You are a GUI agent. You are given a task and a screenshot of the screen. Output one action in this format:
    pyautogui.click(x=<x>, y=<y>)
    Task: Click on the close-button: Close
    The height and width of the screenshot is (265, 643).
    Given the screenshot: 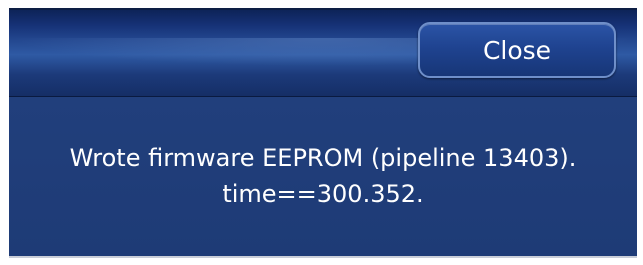 What is the action you would take?
    pyautogui.click(x=517, y=50)
    